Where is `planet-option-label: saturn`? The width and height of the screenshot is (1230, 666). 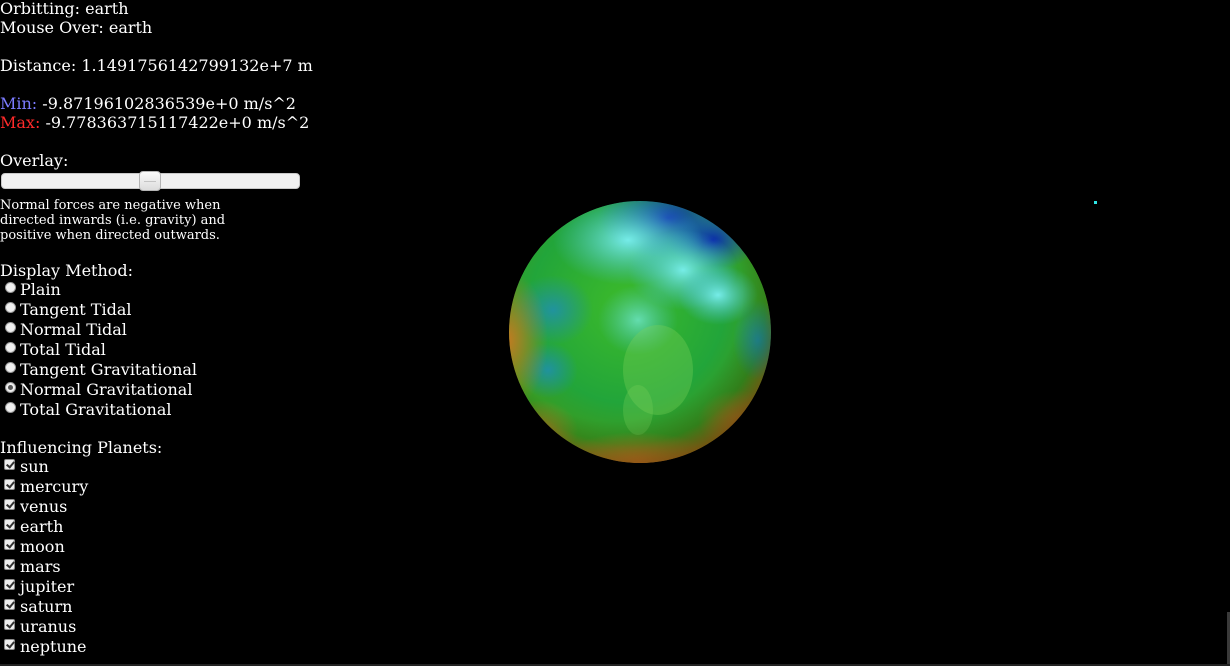 planet-option-label: saturn is located at coordinates (46, 606).